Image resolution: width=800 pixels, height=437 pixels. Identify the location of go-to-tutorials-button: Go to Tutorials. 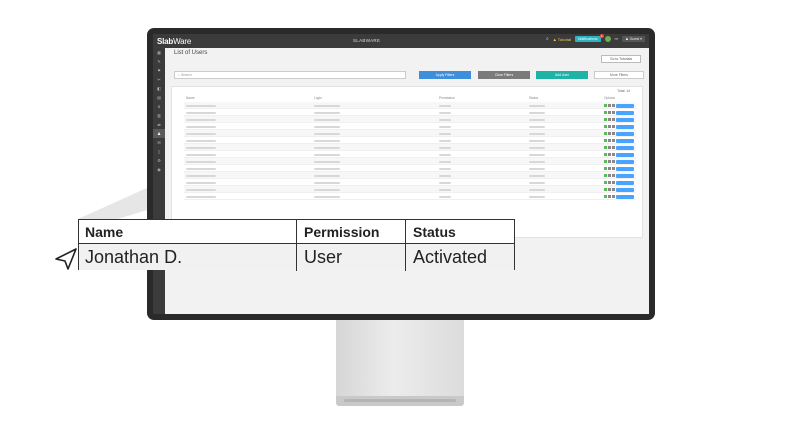
(621, 59).